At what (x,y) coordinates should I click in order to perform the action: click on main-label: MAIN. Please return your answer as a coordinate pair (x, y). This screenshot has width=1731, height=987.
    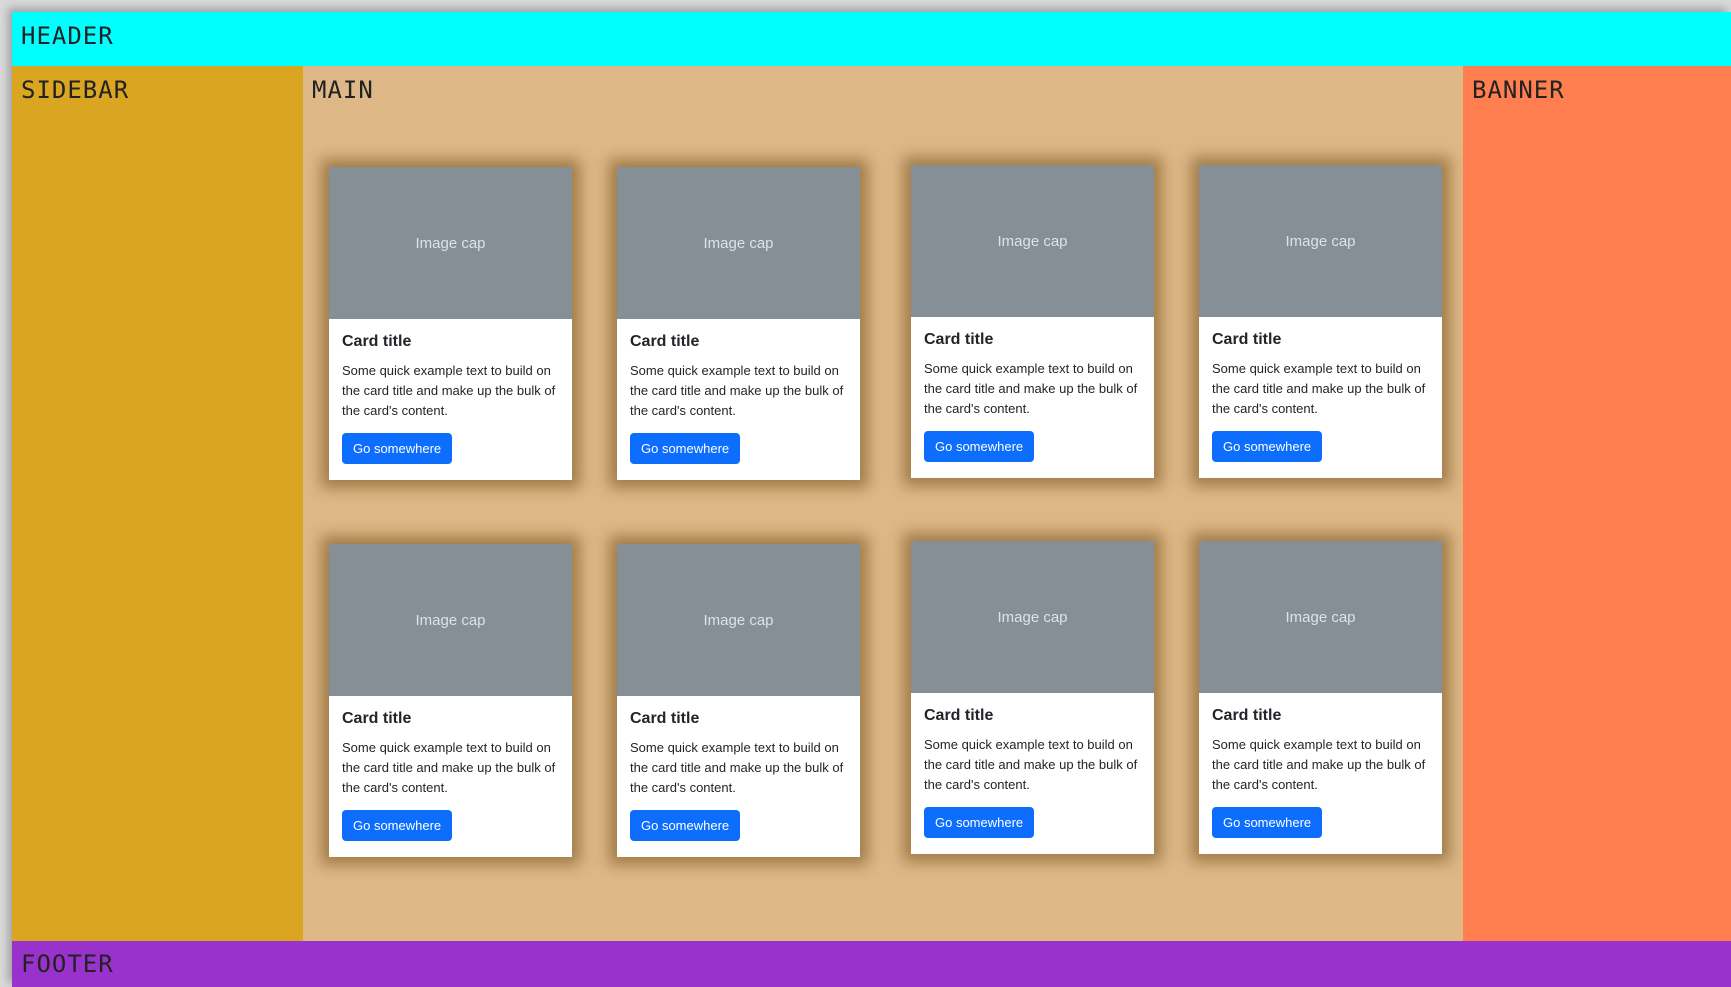
    Looking at the image, I should click on (343, 90).